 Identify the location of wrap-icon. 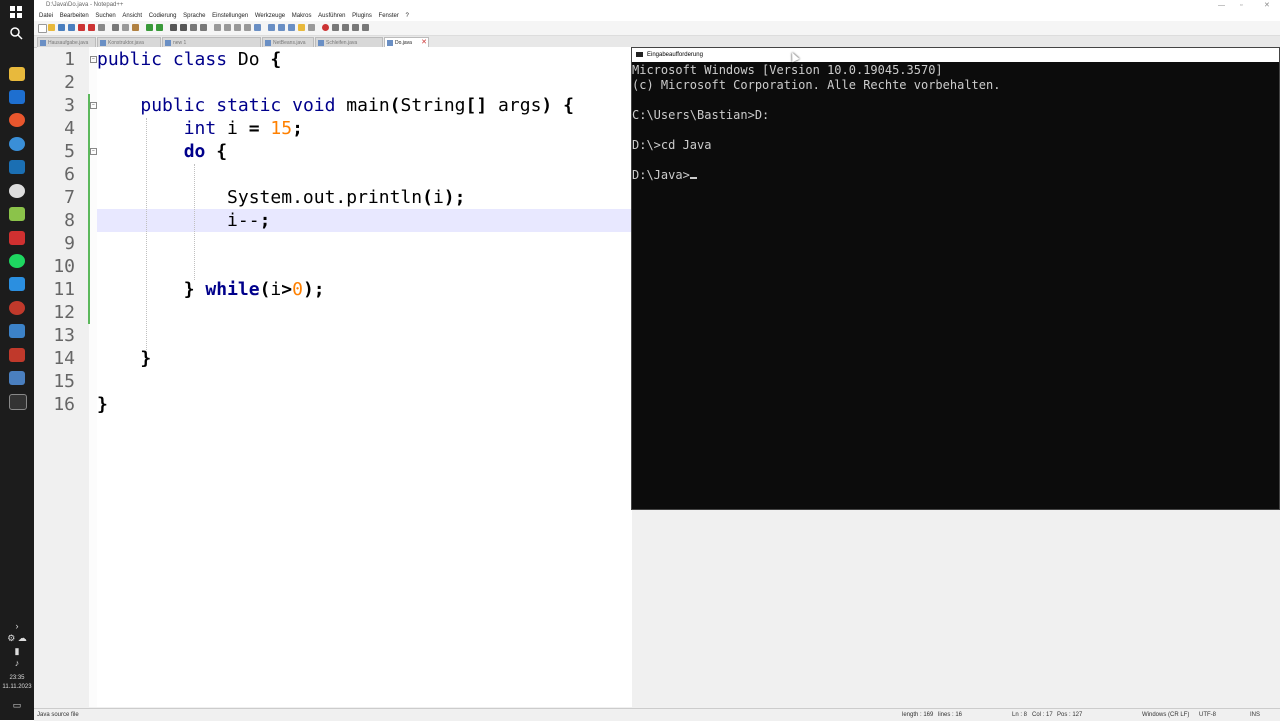
(237, 27).